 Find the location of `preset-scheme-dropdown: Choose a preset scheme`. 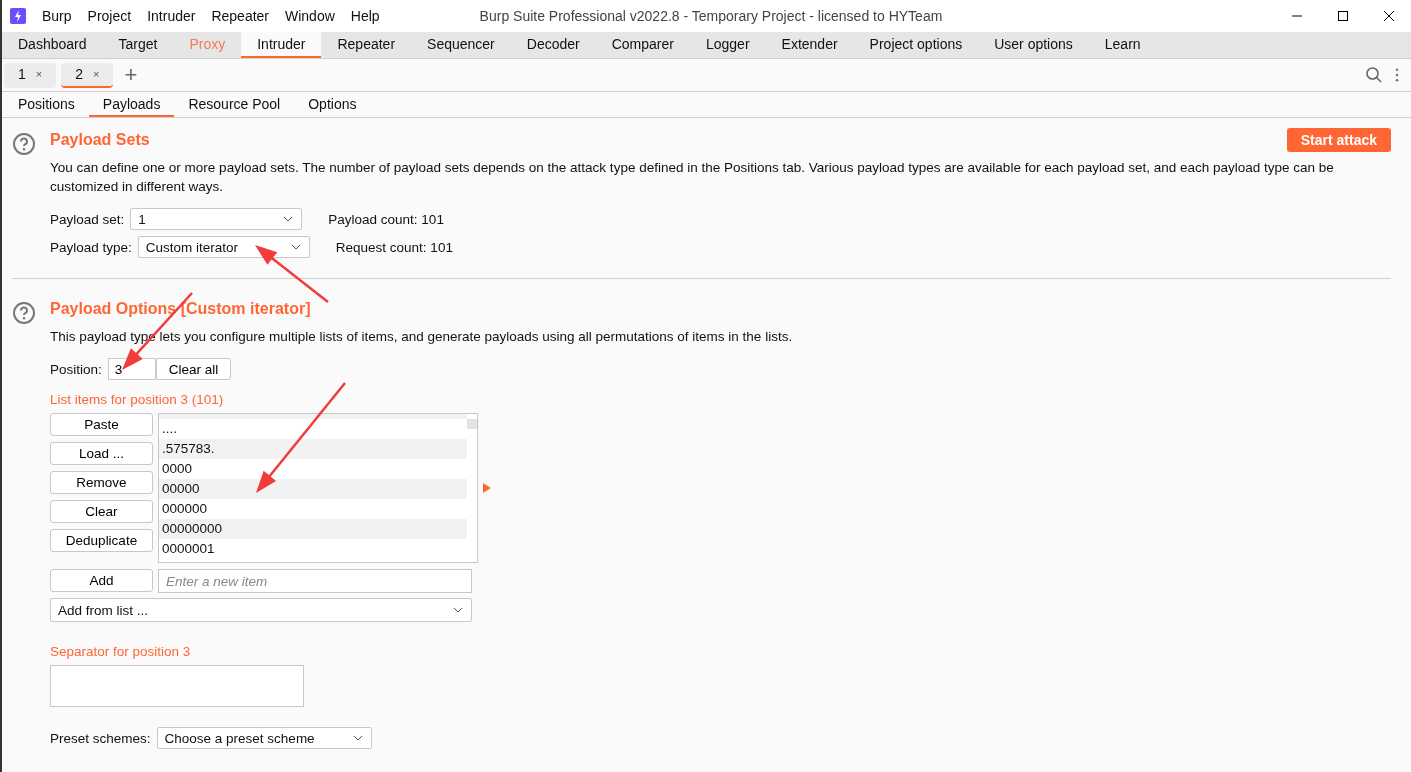

preset-scheme-dropdown: Choose a preset scheme is located at coordinates (264, 738).